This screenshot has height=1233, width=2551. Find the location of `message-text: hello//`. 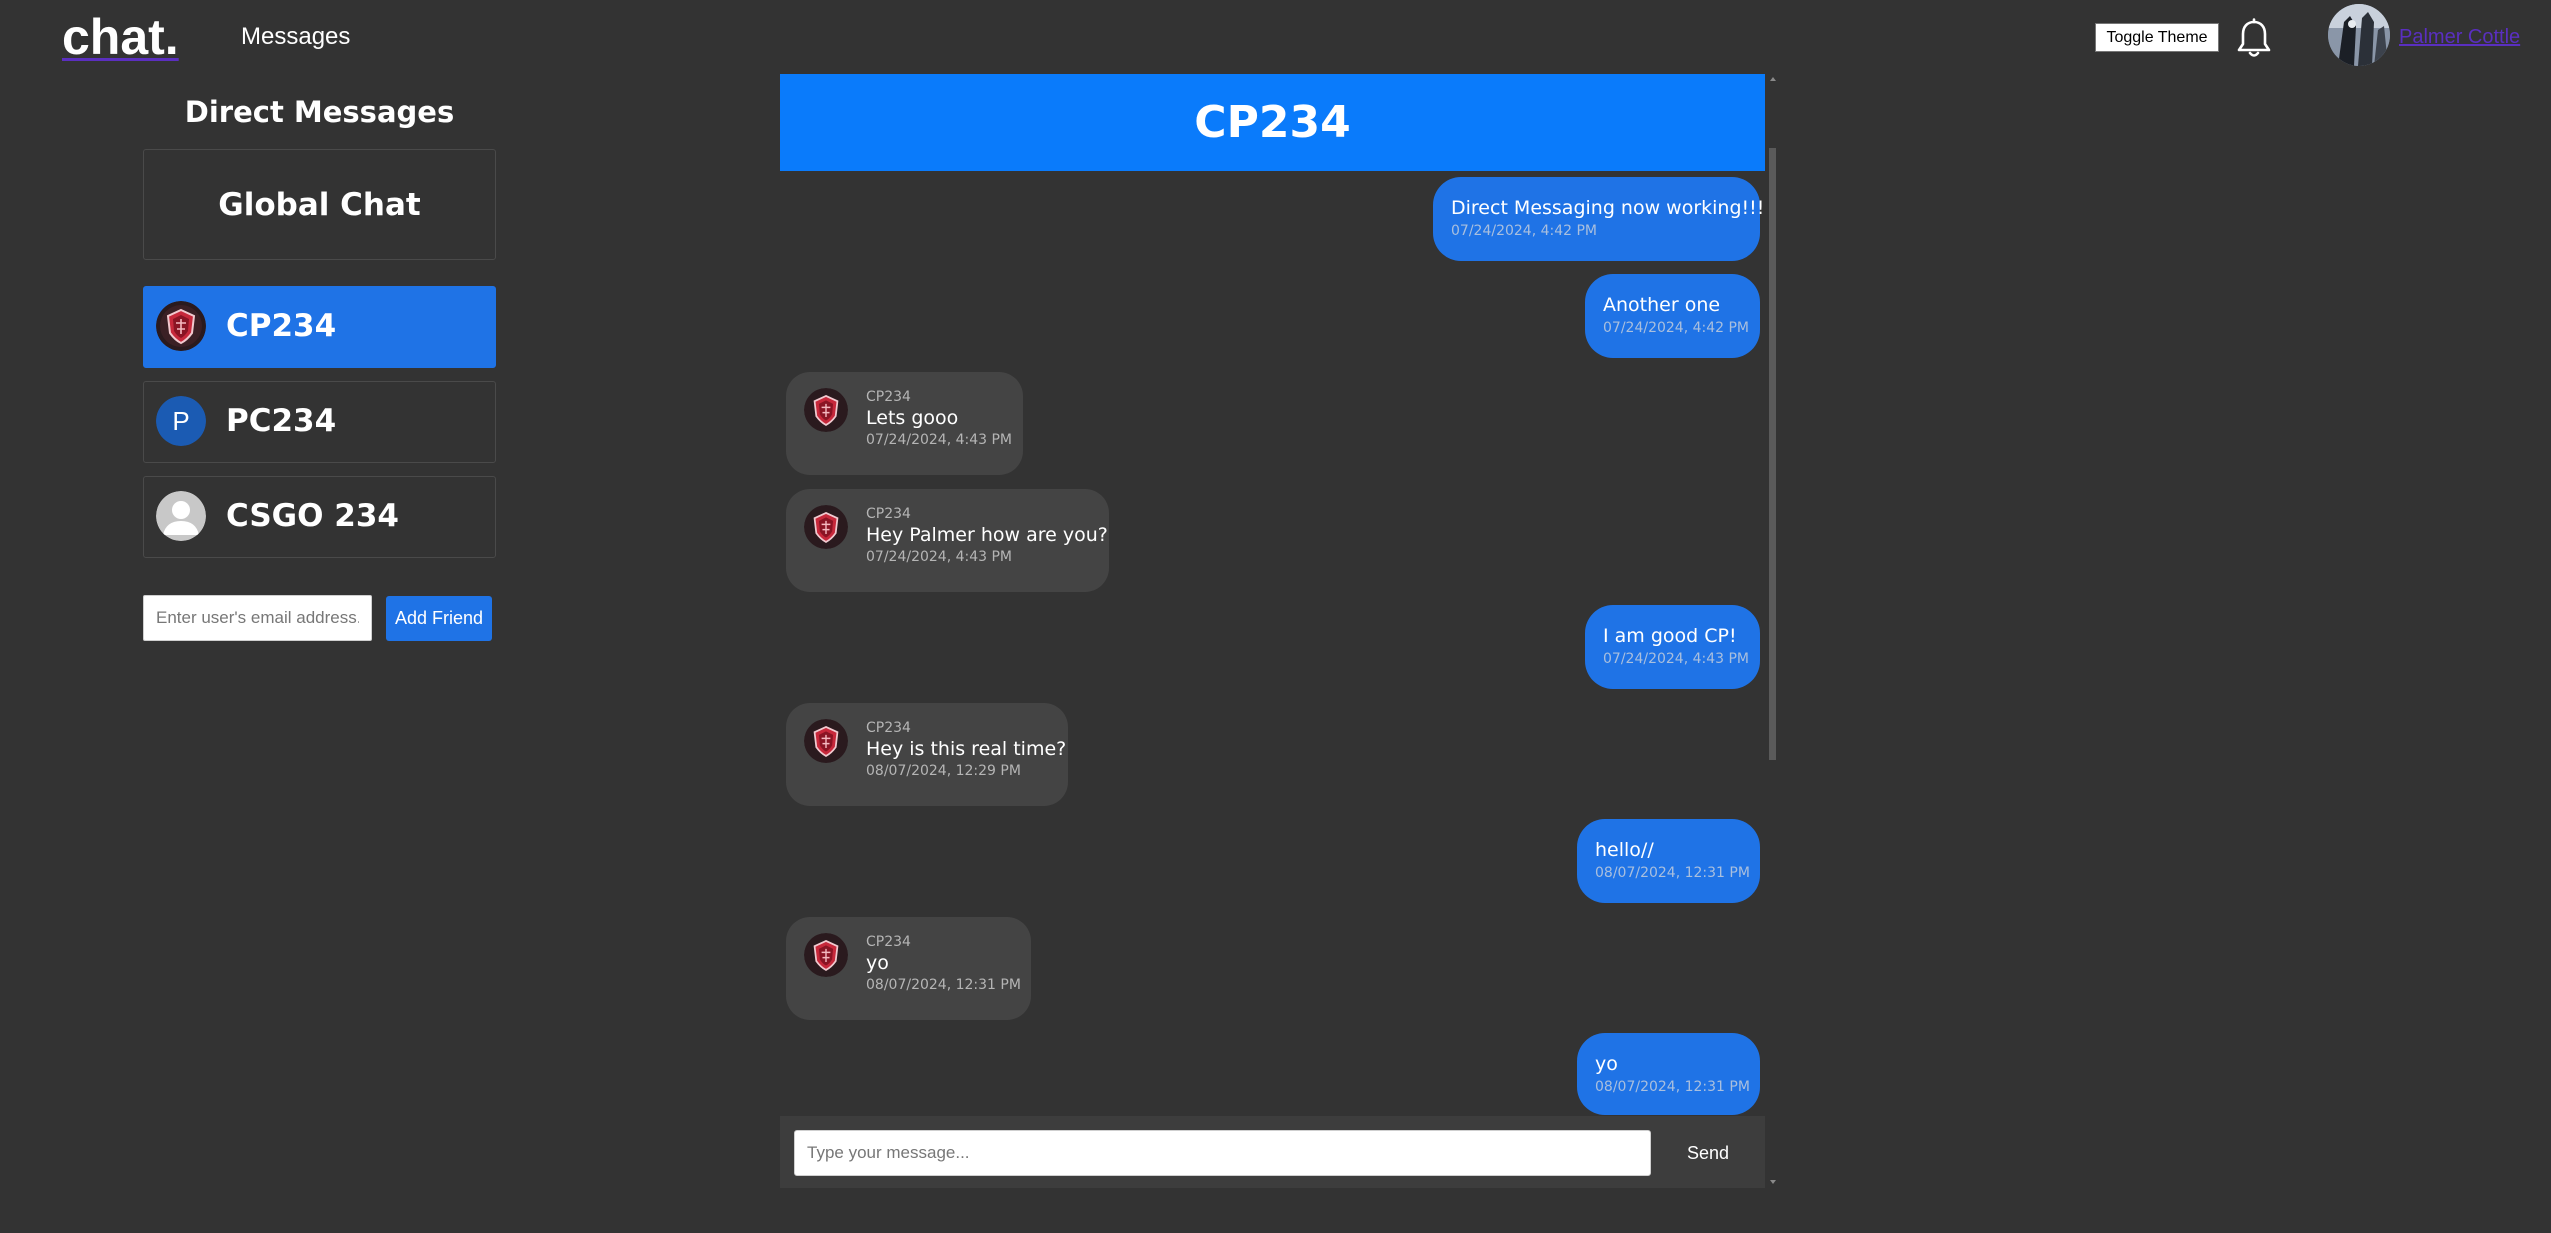

message-text: hello// is located at coordinates (1624, 850).